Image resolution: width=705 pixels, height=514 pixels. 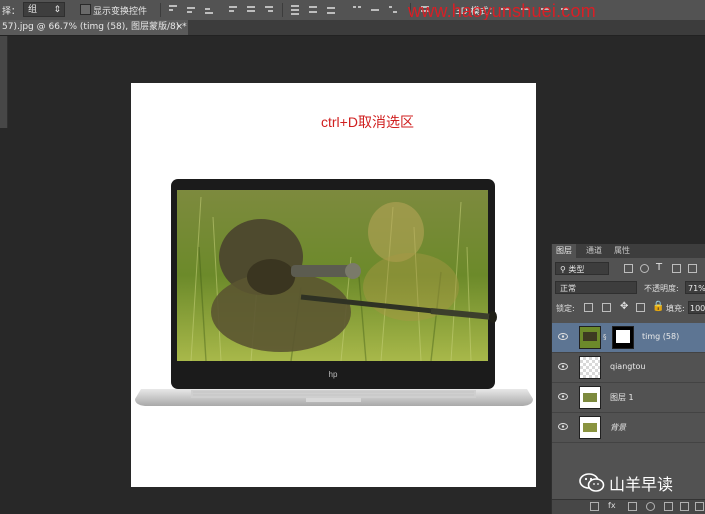 I want to click on lock-all-icon: 🔒, so click(x=658, y=306).